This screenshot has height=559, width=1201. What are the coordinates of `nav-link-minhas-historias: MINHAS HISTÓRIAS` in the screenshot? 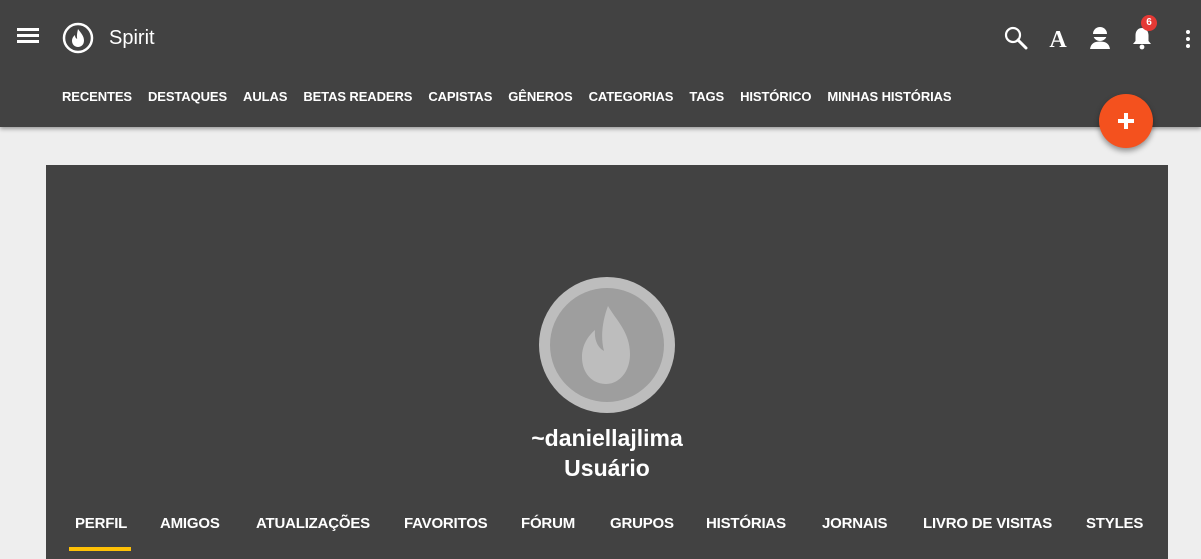 It's located at (889, 96).